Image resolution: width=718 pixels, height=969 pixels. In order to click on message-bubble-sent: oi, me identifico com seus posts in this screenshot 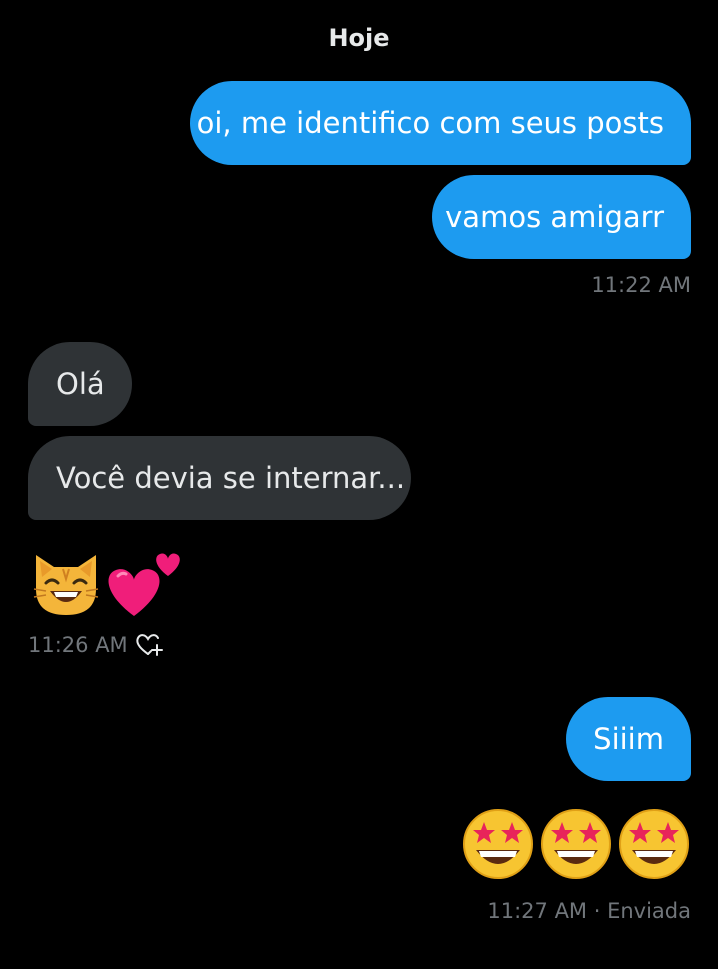, I will do `click(440, 123)`.